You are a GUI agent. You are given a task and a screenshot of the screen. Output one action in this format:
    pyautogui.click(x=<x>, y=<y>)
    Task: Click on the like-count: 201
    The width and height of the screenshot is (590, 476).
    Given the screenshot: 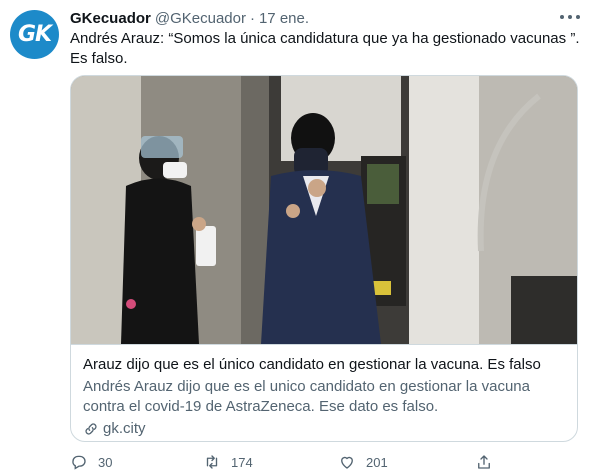 What is the action you would take?
    pyautogui.click(x=377, y=462)
    